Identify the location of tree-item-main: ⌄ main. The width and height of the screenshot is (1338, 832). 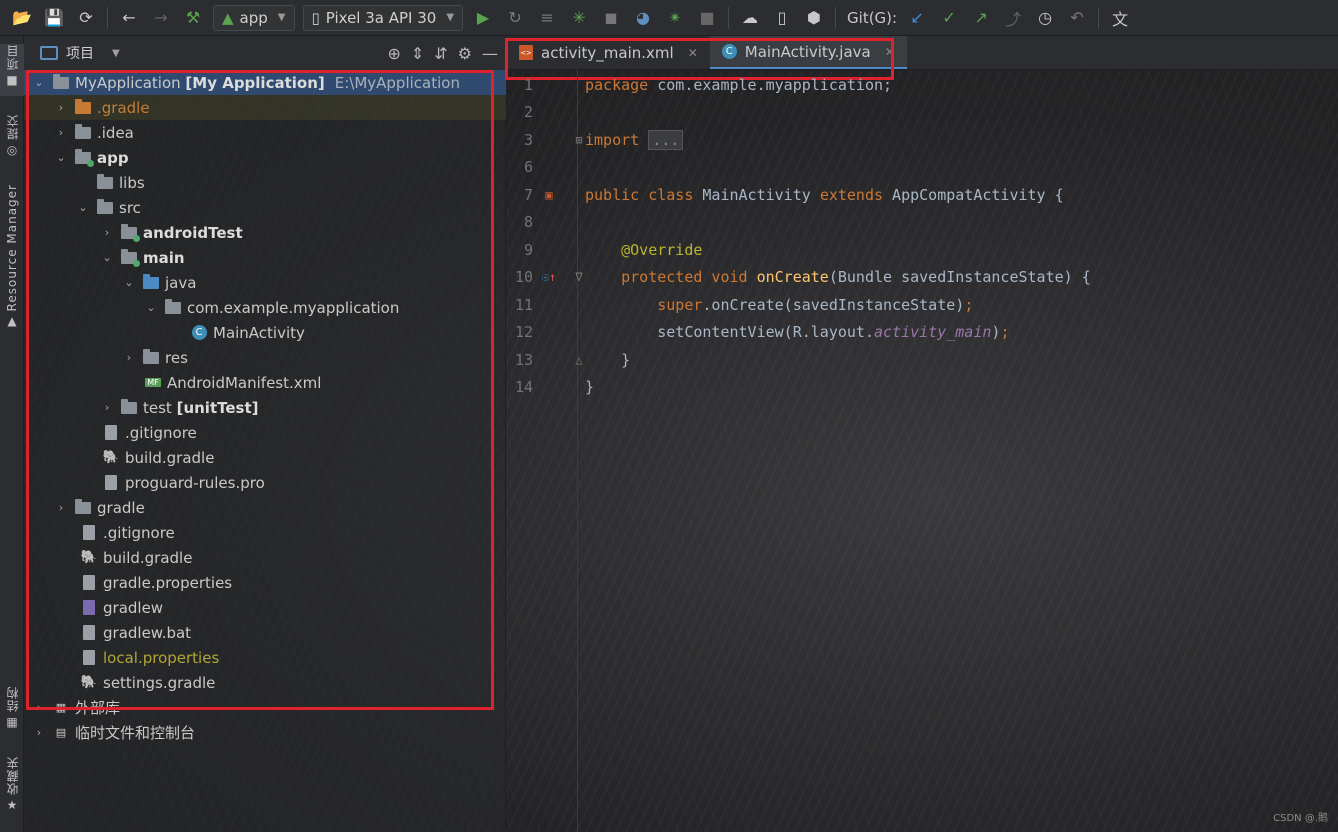
(265, 257).